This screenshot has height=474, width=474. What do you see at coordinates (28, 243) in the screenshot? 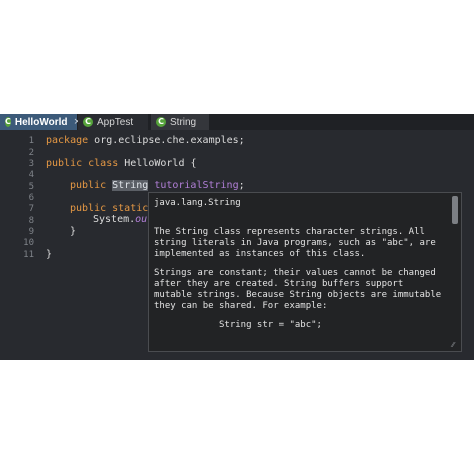
I see `line-number: 10` at bounding box center [28, 243].